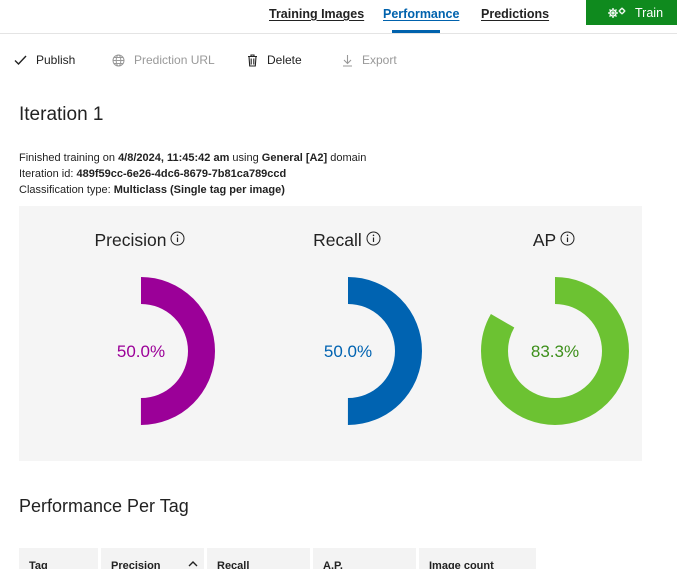  Describe the element at coordinates (245, 158) in the screenshot. I see `using-text: using` at that location.